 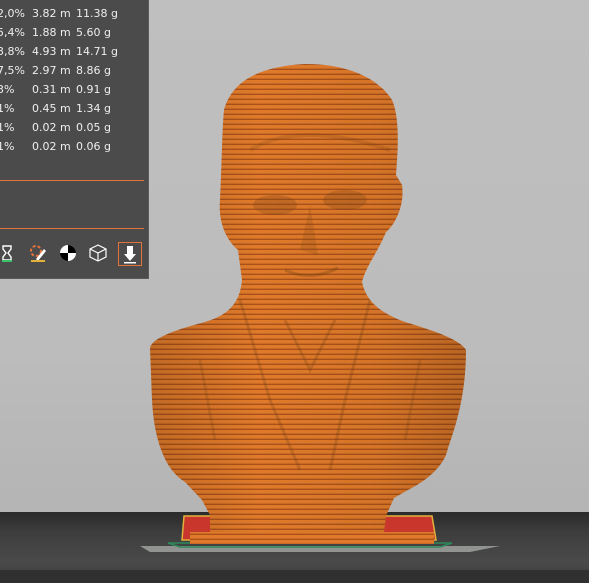 I want to click on filament-length: 2.97 m, so click(x=51, y=70).